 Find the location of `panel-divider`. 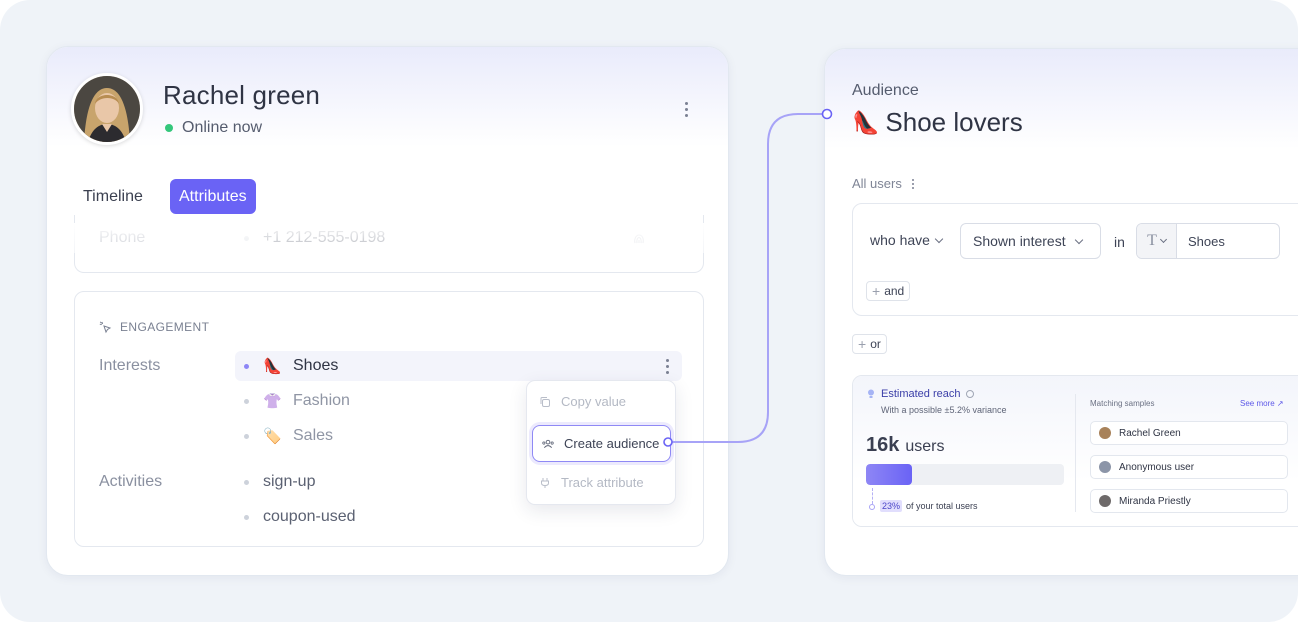

panel-divider is located at coordinates (1075, 453).